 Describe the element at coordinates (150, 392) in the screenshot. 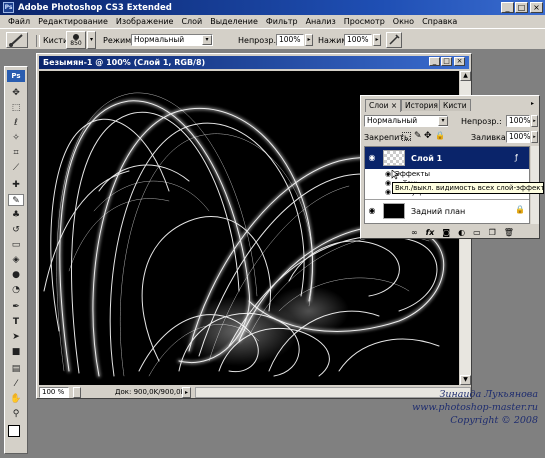

I see `document-size-info: Док: 900,0K/900,0K` at that location.